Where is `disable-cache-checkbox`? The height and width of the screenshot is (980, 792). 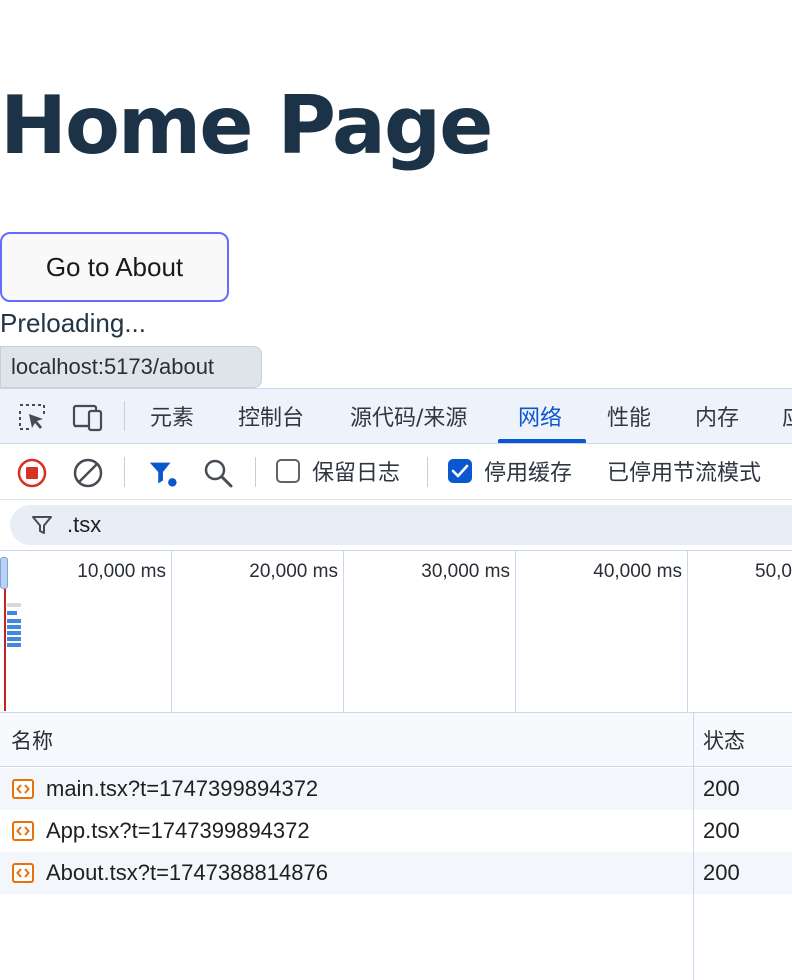
disable-cache-checkbox is located at coordinates (460, 471).